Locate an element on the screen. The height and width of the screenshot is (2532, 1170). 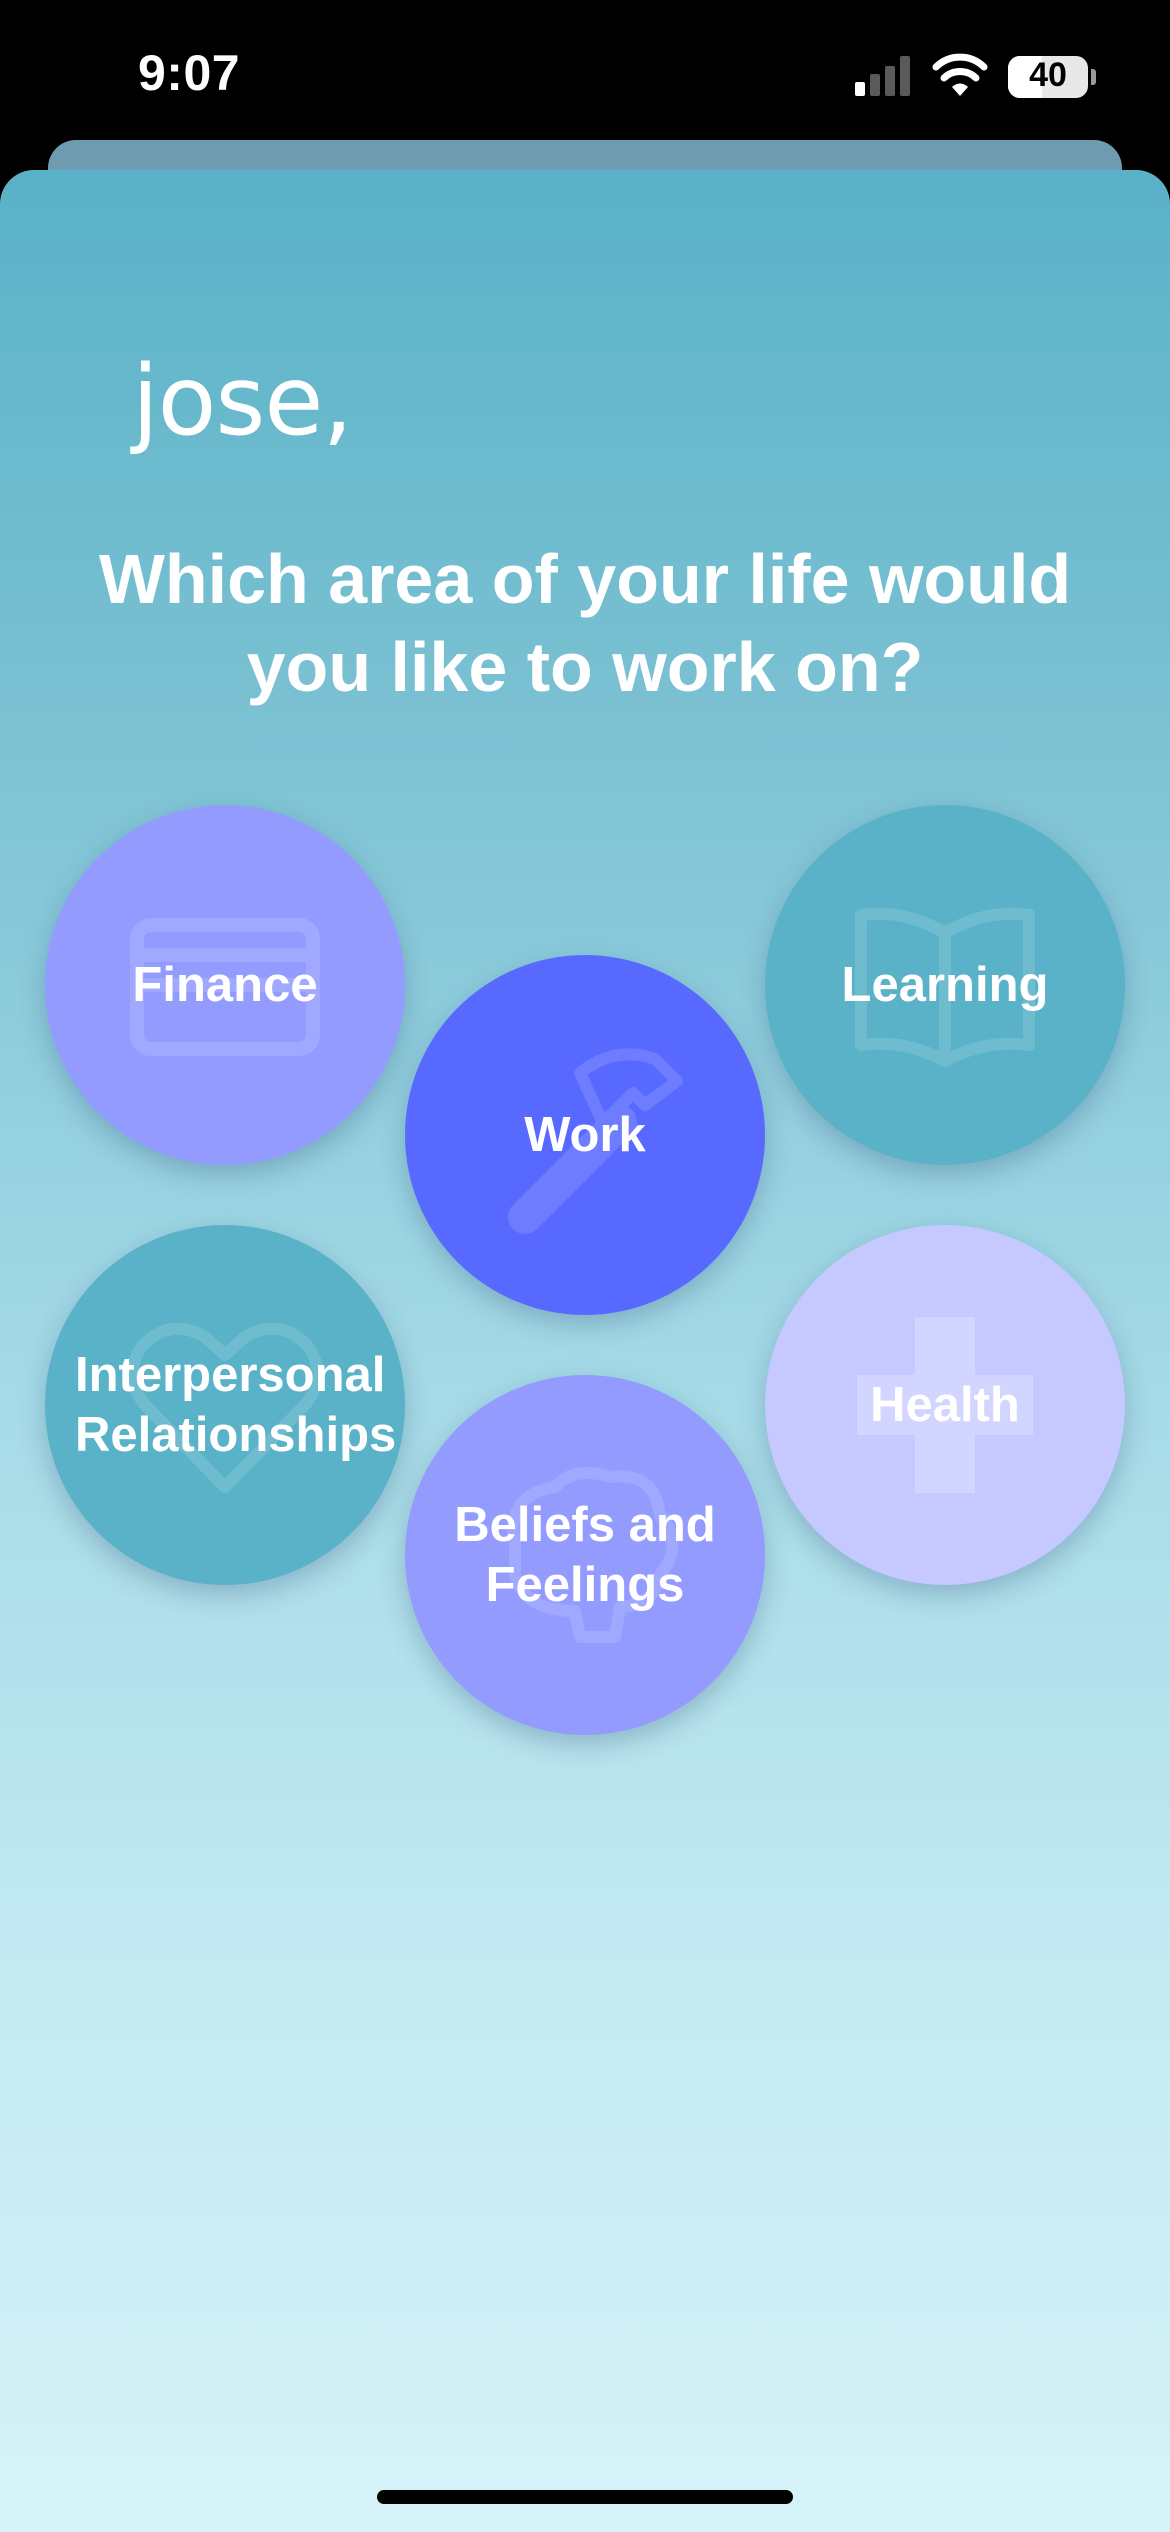
area-beliefs-and-feelings-button: Beliefs and Feelings is located at coordinates (585, 1555).